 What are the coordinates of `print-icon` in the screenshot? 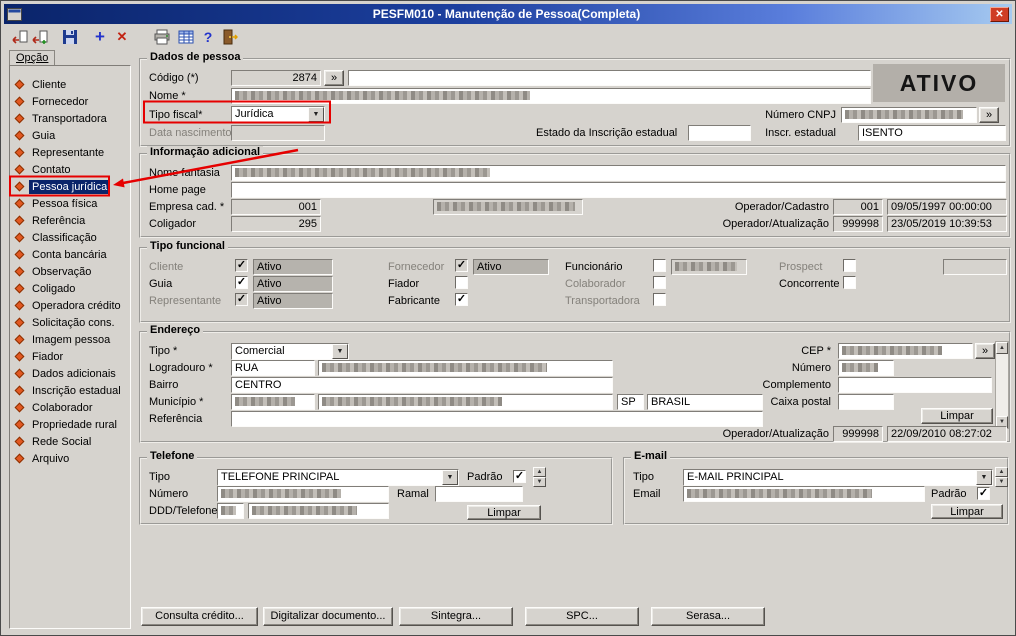 It's located at (162, 37).